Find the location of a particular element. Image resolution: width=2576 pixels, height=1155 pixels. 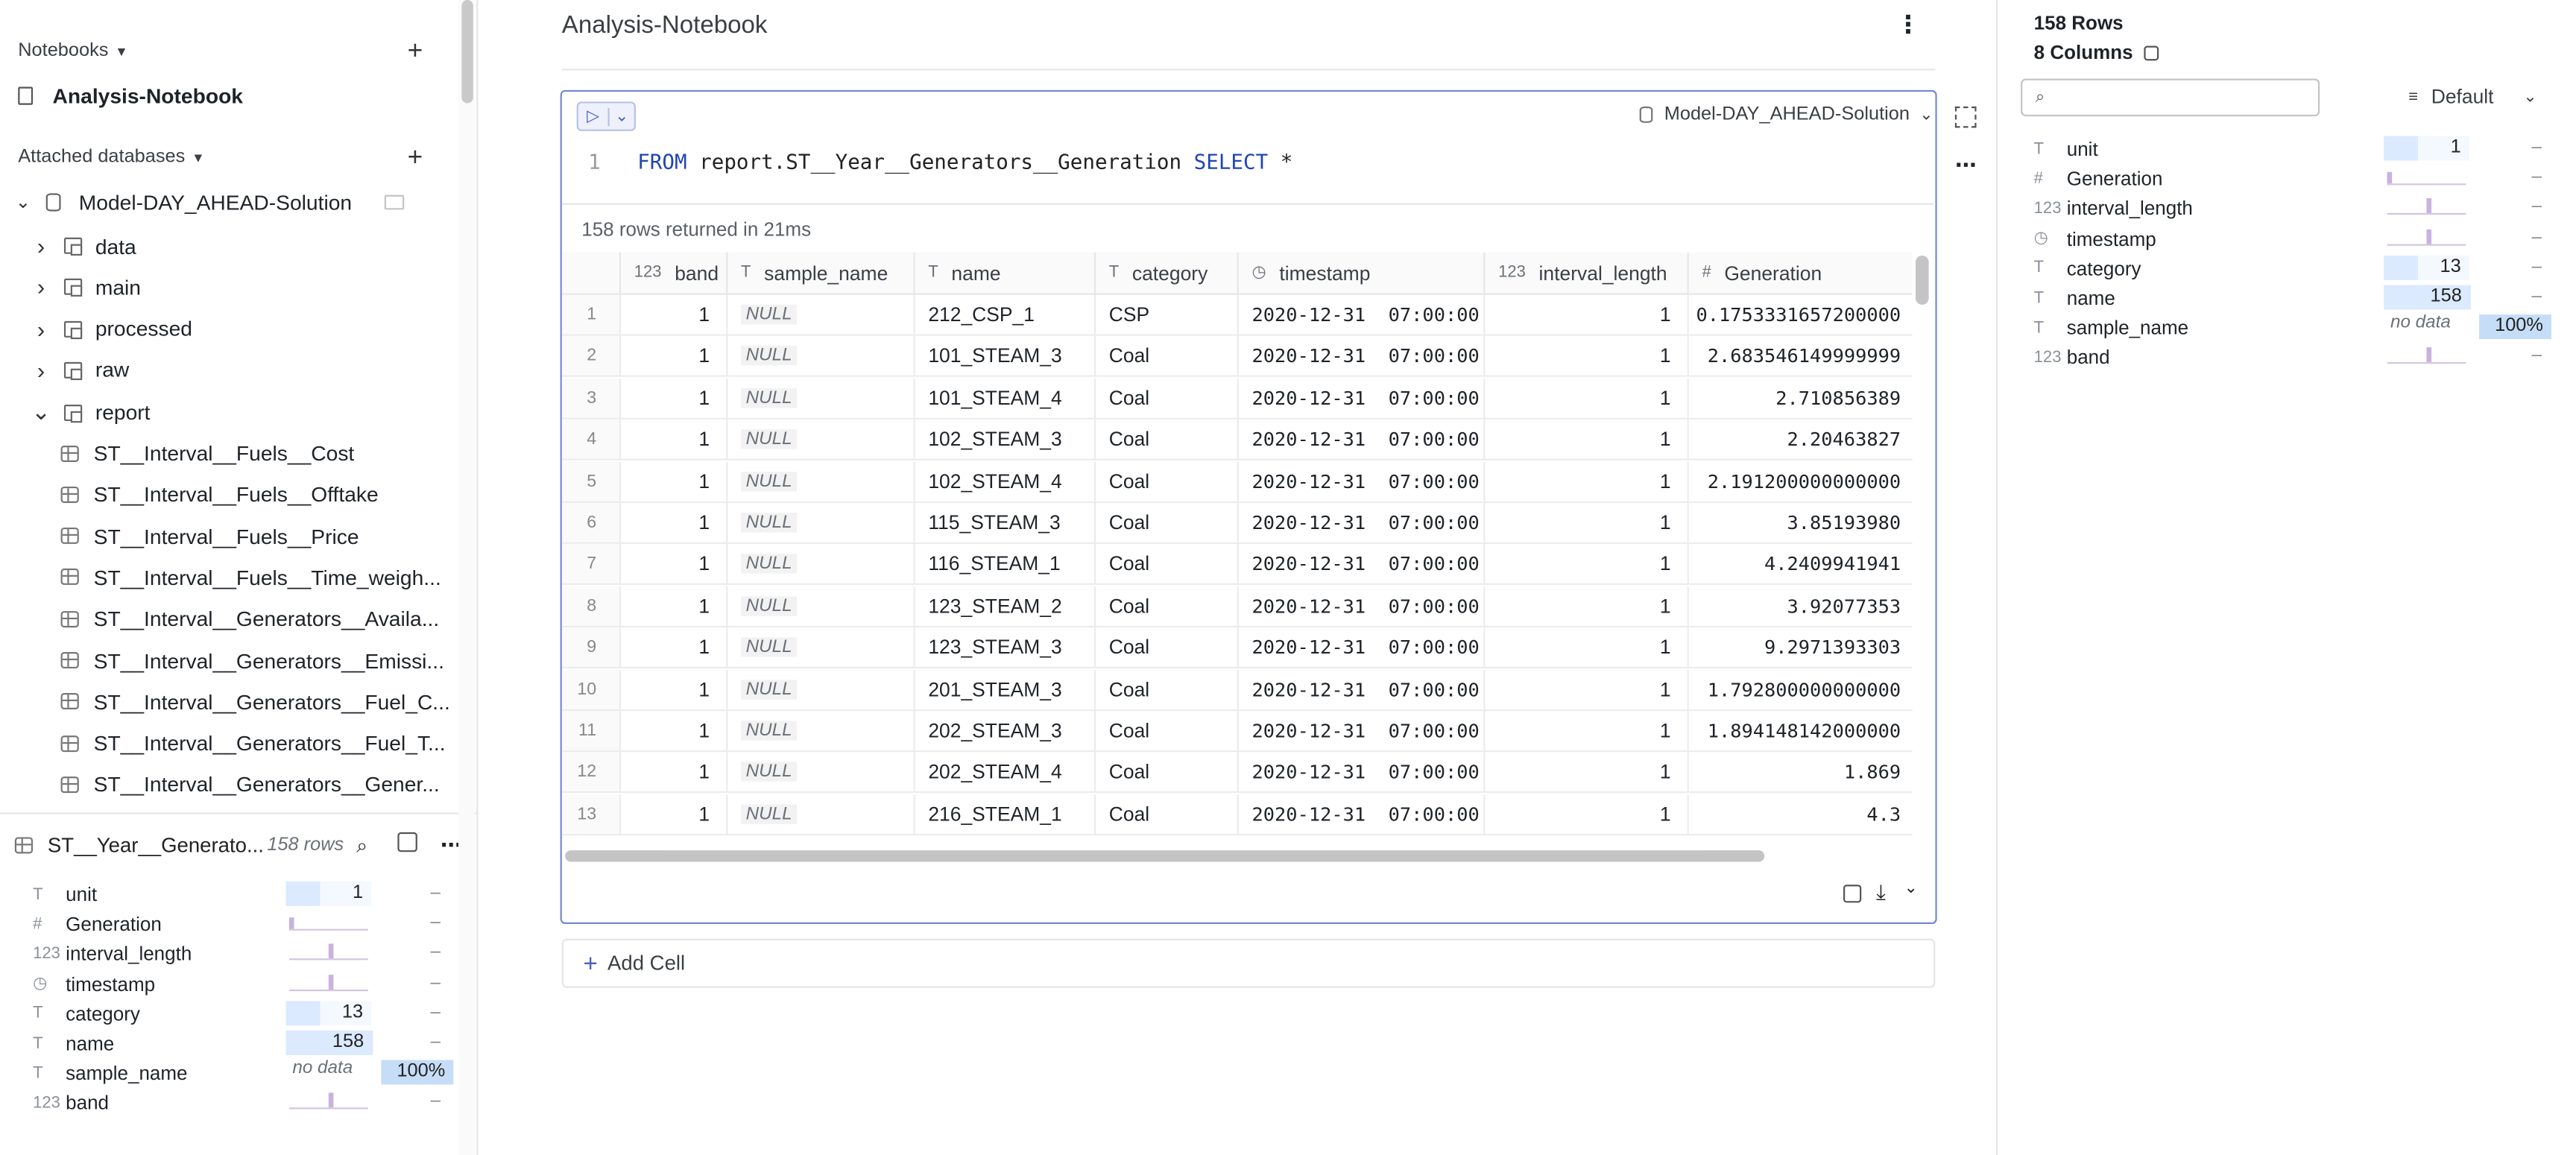

table-cell: 101_STEAM_4 is located at coordinates (1005, 399).